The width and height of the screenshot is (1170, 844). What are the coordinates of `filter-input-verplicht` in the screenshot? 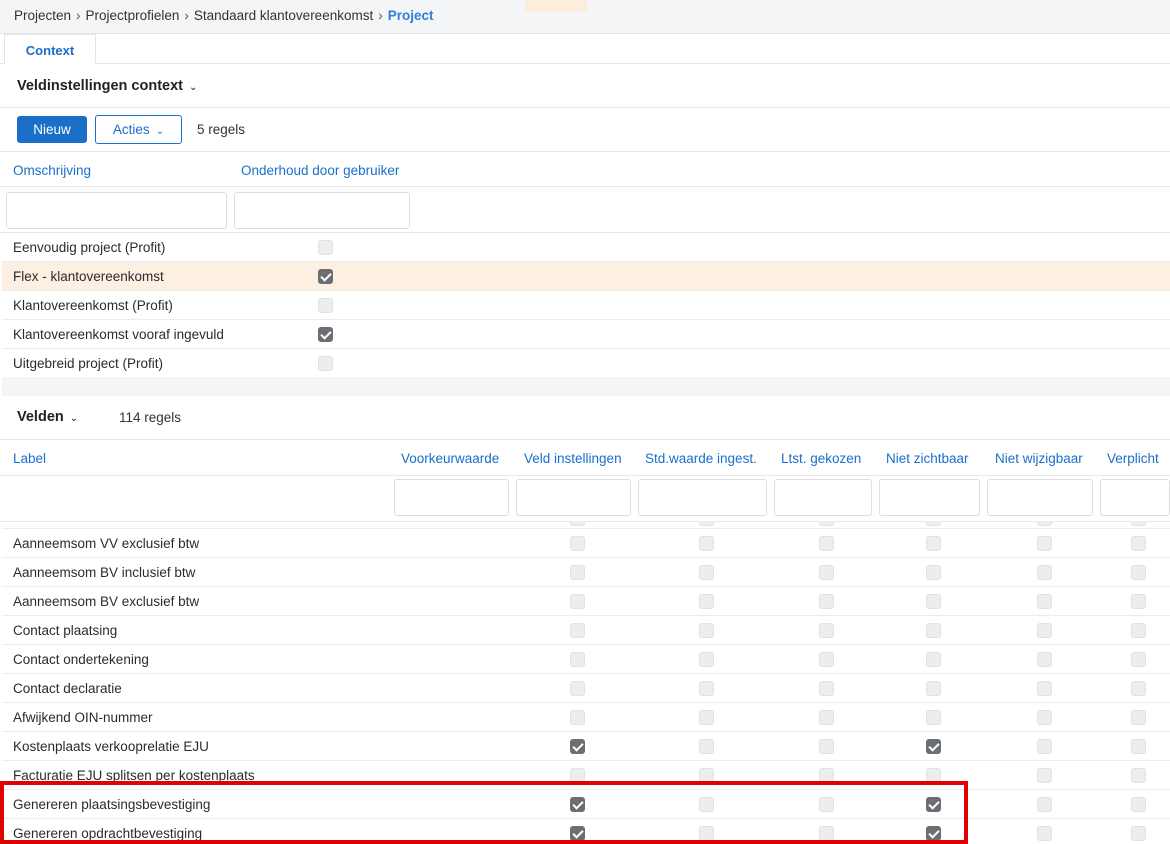 It's located at (1135, 497).